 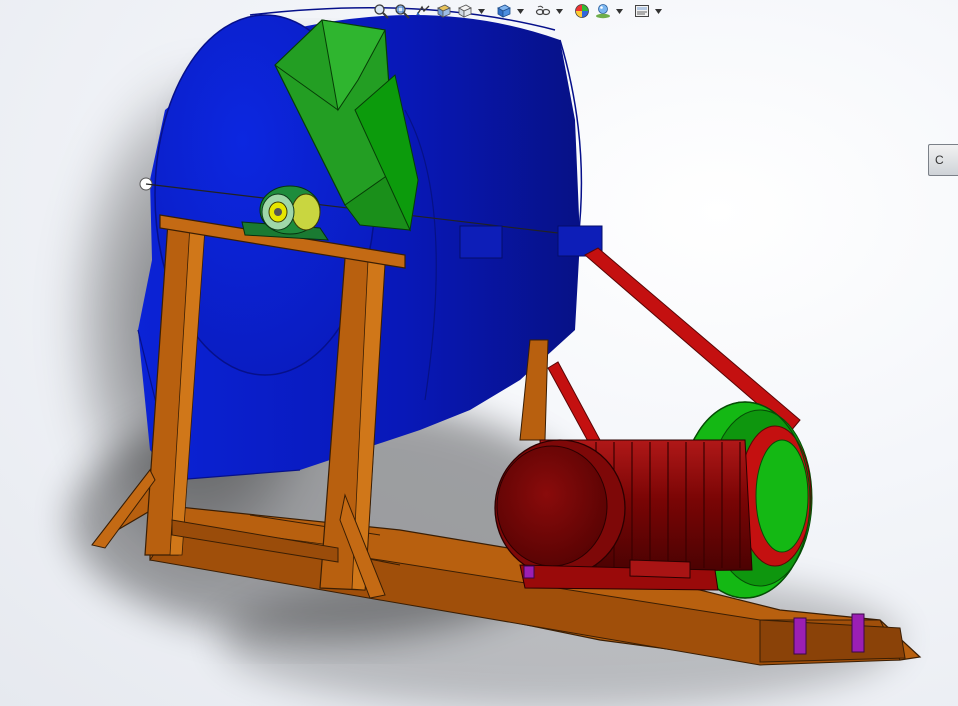 I want to click on heads-up-view-toolbar, so click(x=517, y=11).